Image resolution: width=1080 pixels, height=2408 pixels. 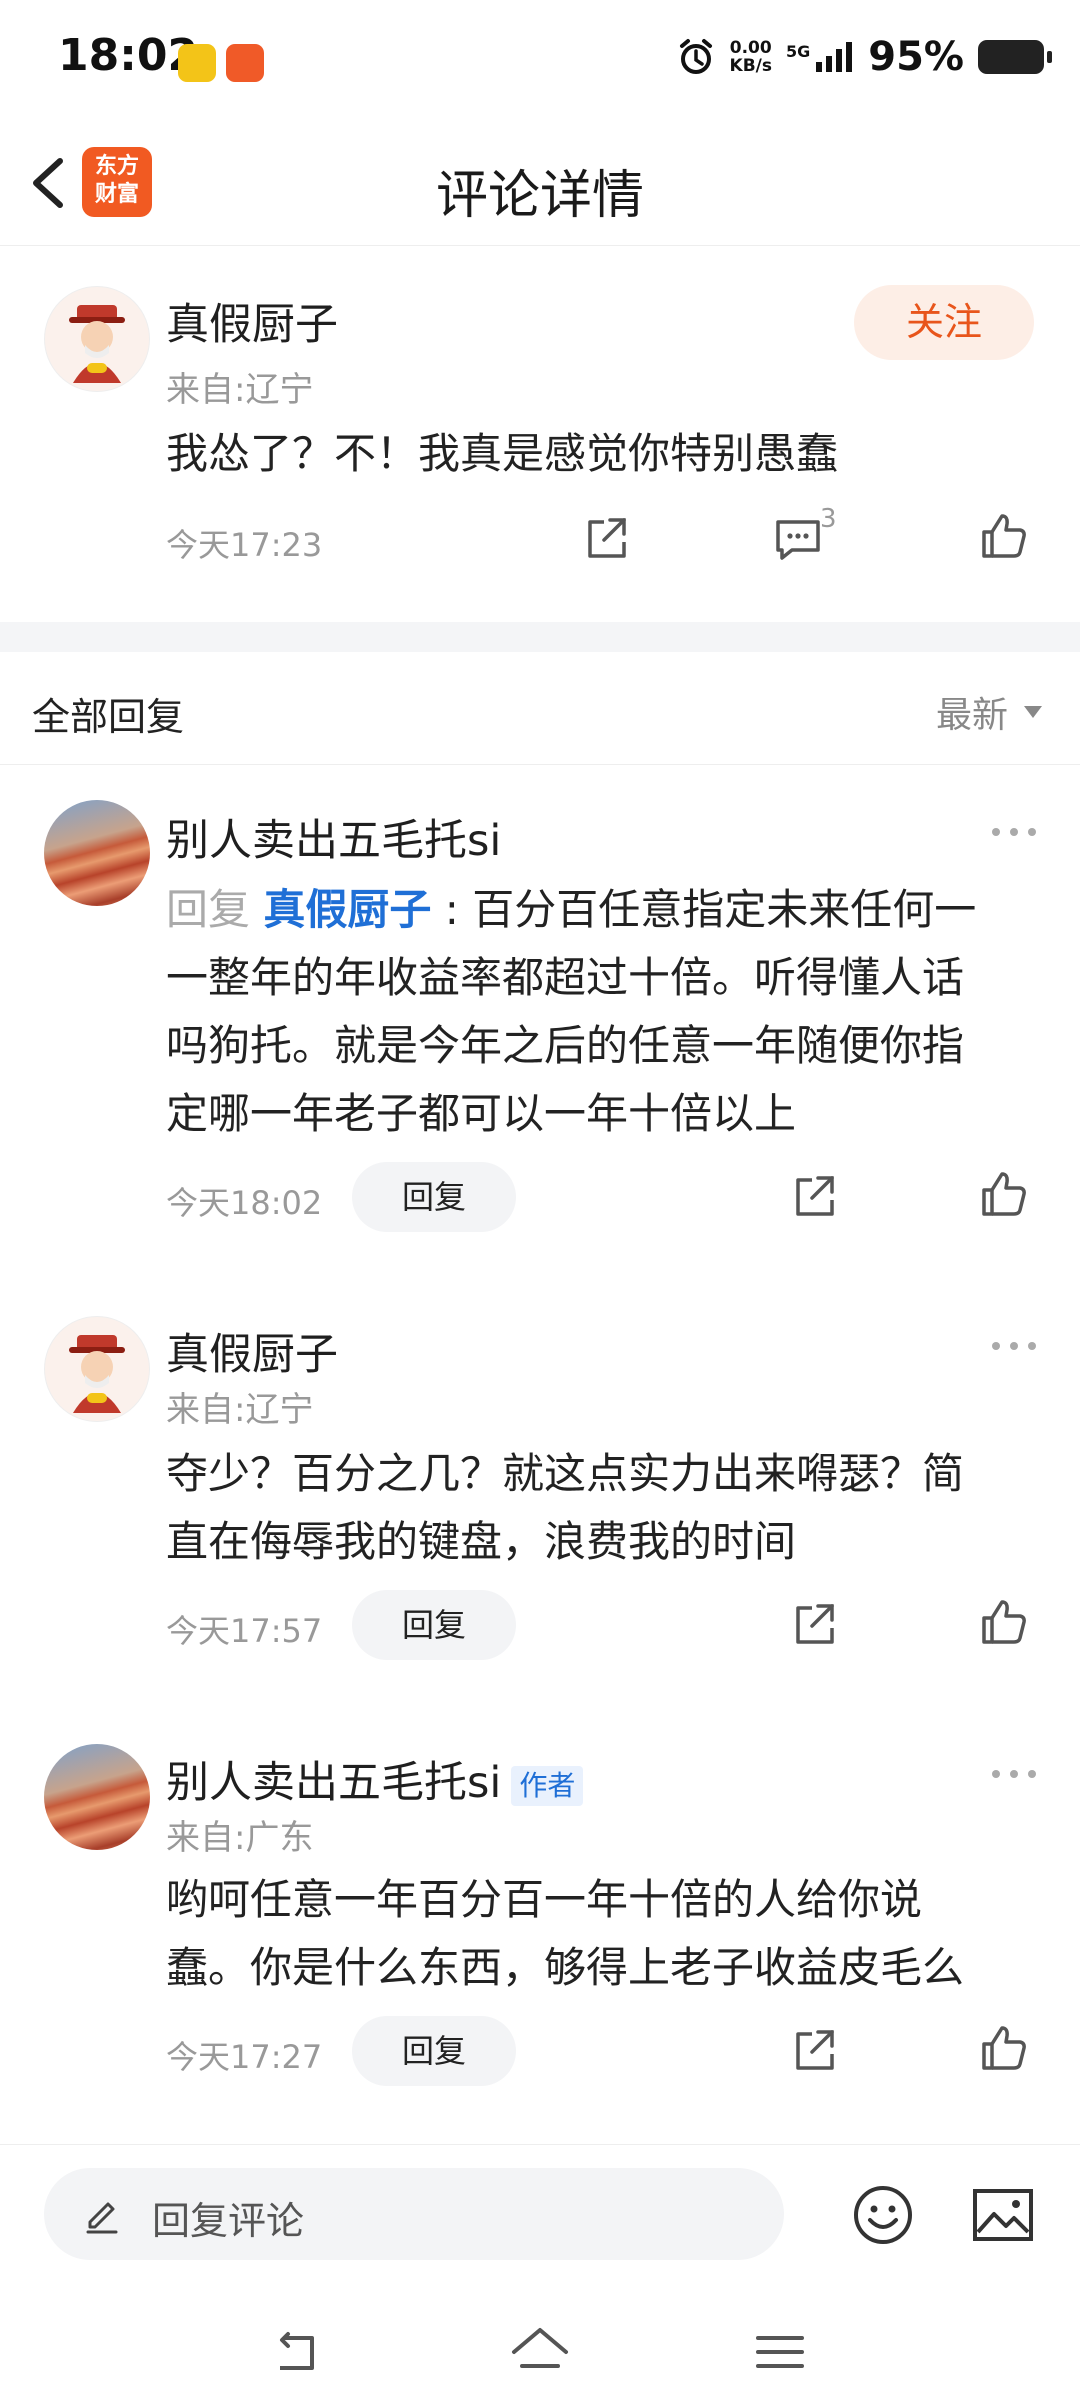 I want to click on section-divider, so click(x=540, y=637).